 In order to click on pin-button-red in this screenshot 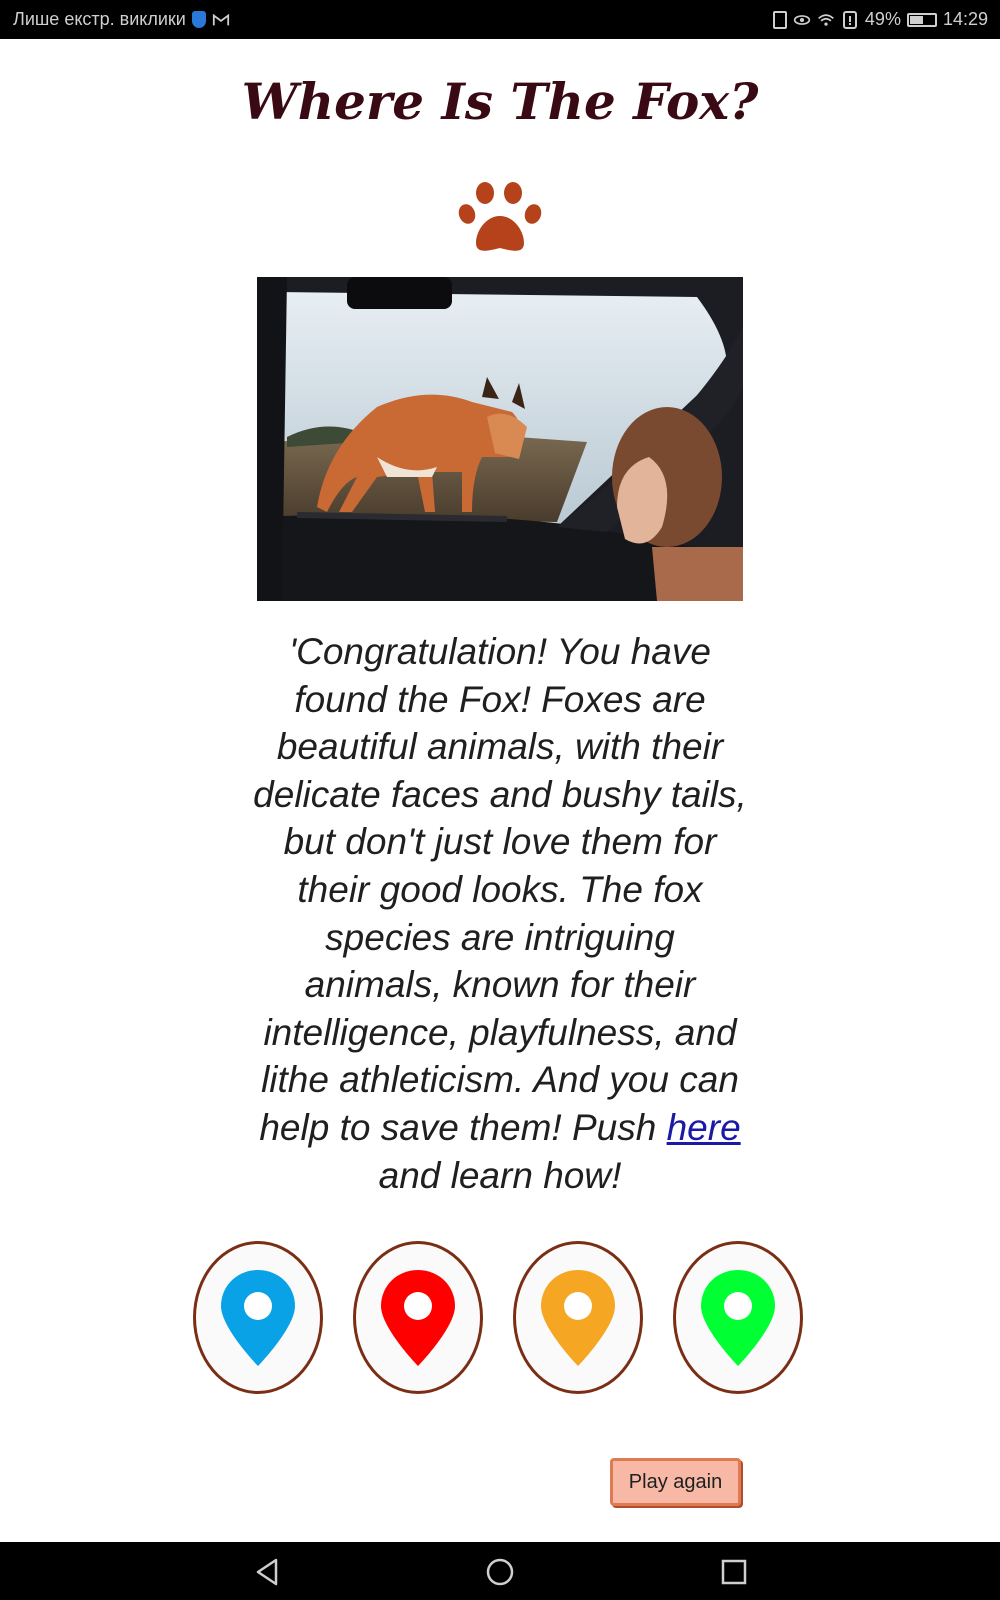, I will do `click(418, 1317)`.